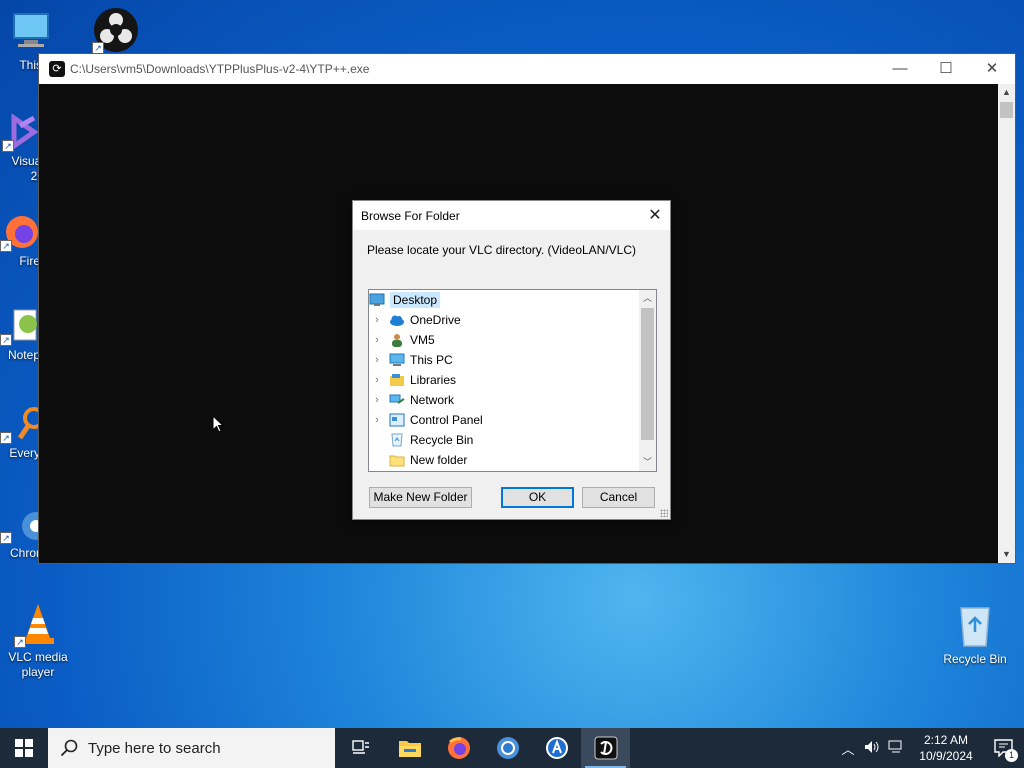 Image resolution: width=1024 pixels, height=768 pixels. What do you see at coordinates (38, 640) in the screenshot?
I see `desktop-icon-vlc: ↗ VLC media player` at bounding box center [38, 640].